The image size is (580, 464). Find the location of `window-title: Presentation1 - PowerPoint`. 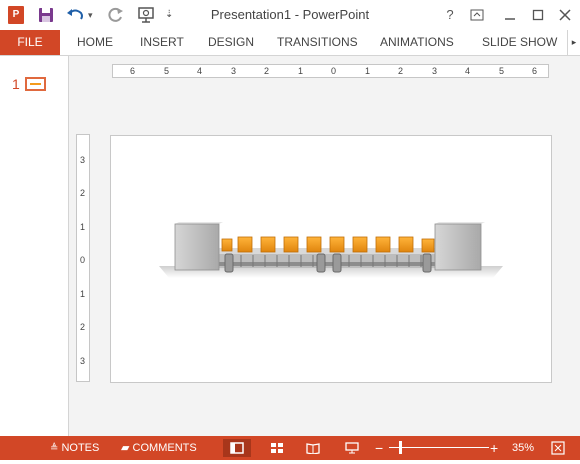

window-title: Presentation1 - PowerPoint is located at coordinates (290, 14).